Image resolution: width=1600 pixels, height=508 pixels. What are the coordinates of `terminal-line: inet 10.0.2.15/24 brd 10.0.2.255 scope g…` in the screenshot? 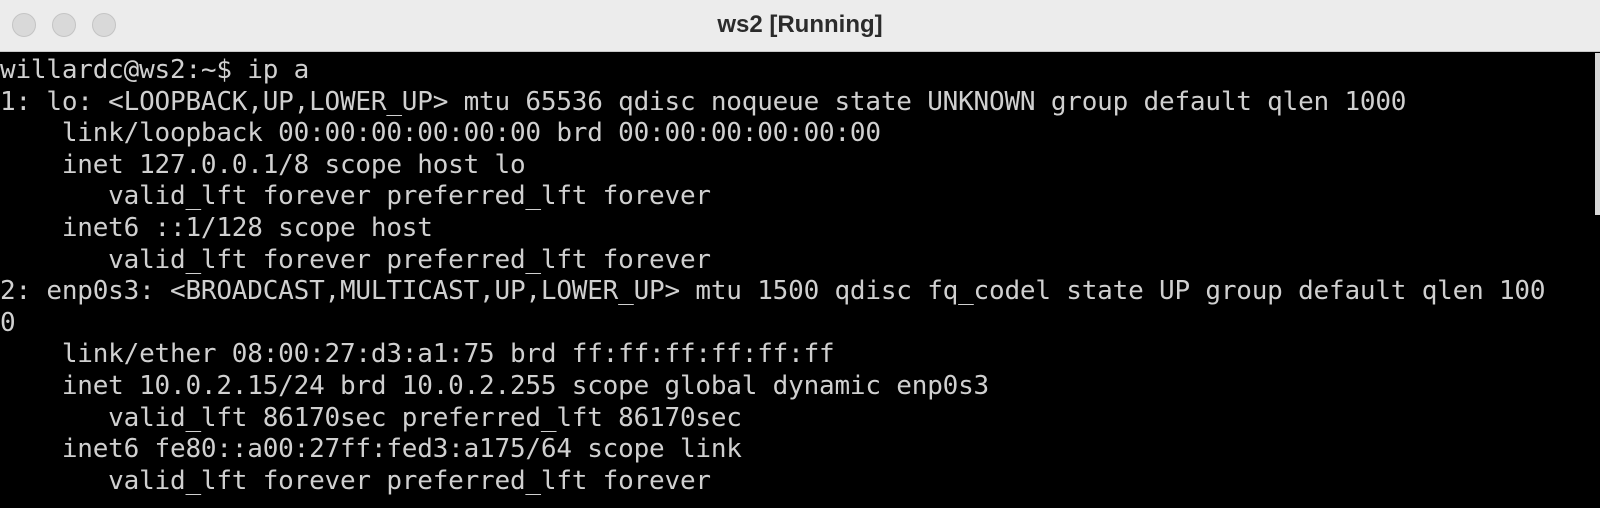 It's located at (495, 385).